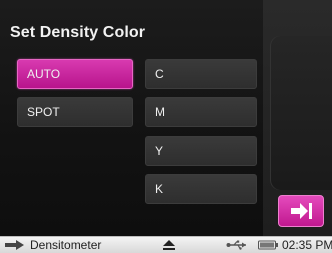 This screenshot has width=332, height=253. I want to click on spot-button: SPOT, so click(75, 112).